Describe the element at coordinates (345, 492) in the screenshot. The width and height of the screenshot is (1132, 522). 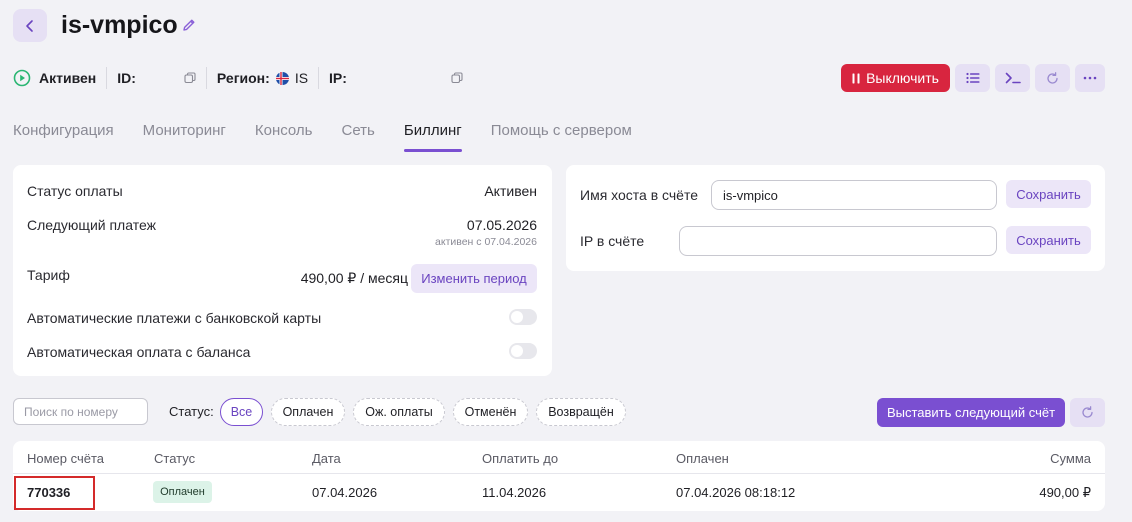
I see `invoice-date: 07.04.2026` at that location.